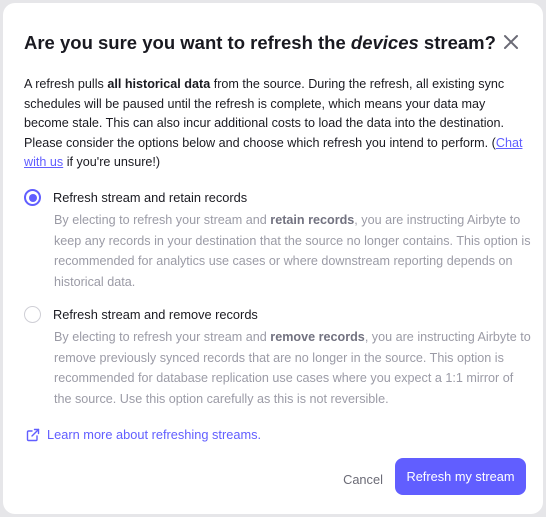  What do you see at coordinates (187, 42) in the screenshot?
I see `title-prefix: Are you sure you want to refresh the` at bounding box center [187, 42].